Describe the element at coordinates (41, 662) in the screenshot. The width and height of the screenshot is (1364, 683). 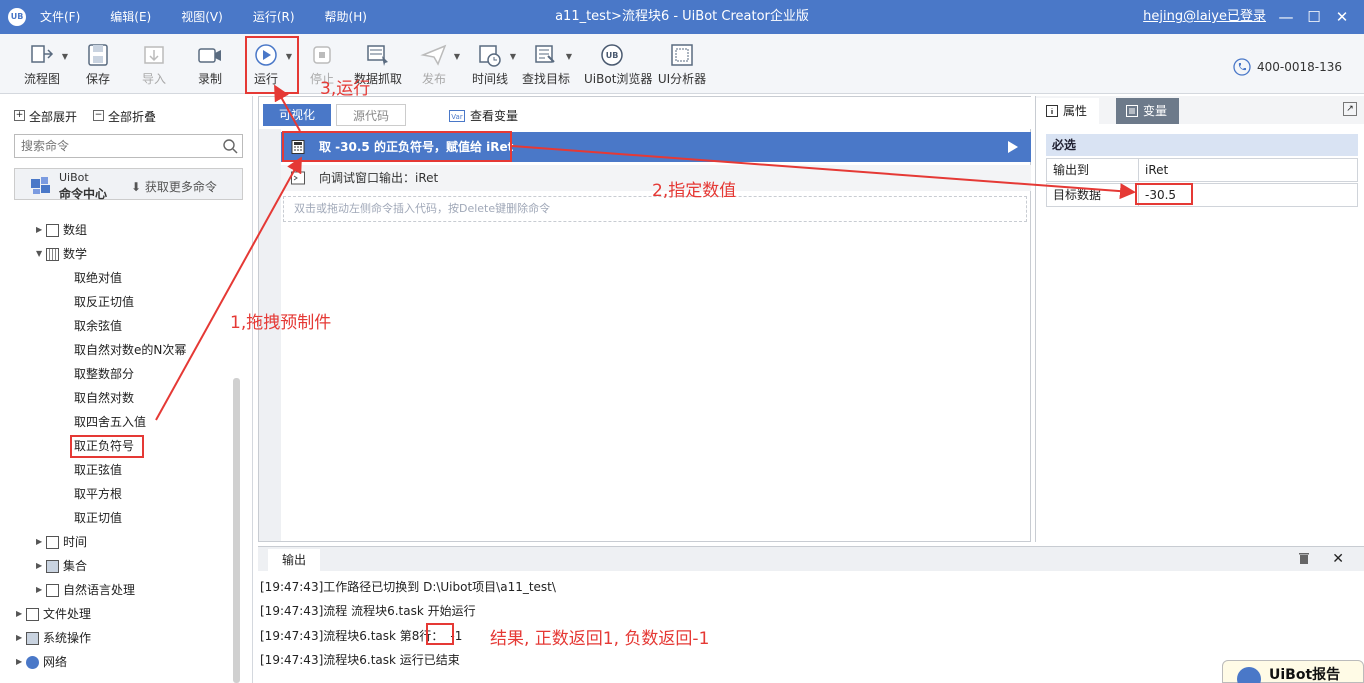
I see `tree-node-network: ▶ 网络` at that location.